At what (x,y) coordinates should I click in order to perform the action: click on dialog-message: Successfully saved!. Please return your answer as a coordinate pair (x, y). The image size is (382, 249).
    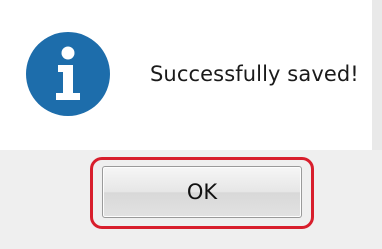
    Looking at the image, I should click on (254, 74).